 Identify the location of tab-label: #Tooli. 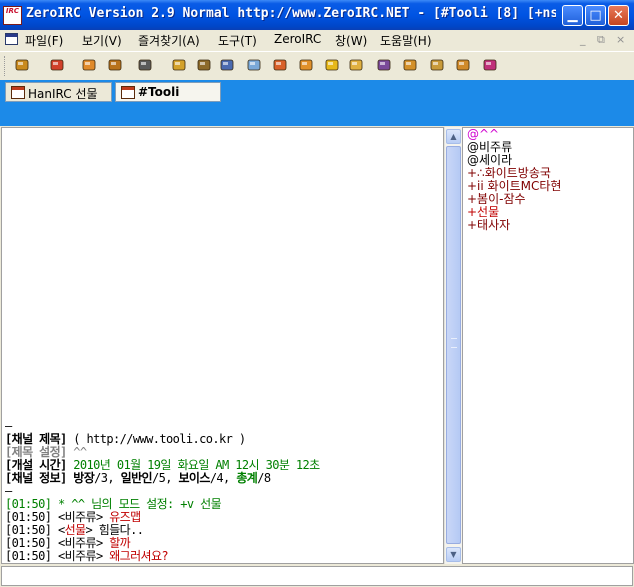
(159, 92).